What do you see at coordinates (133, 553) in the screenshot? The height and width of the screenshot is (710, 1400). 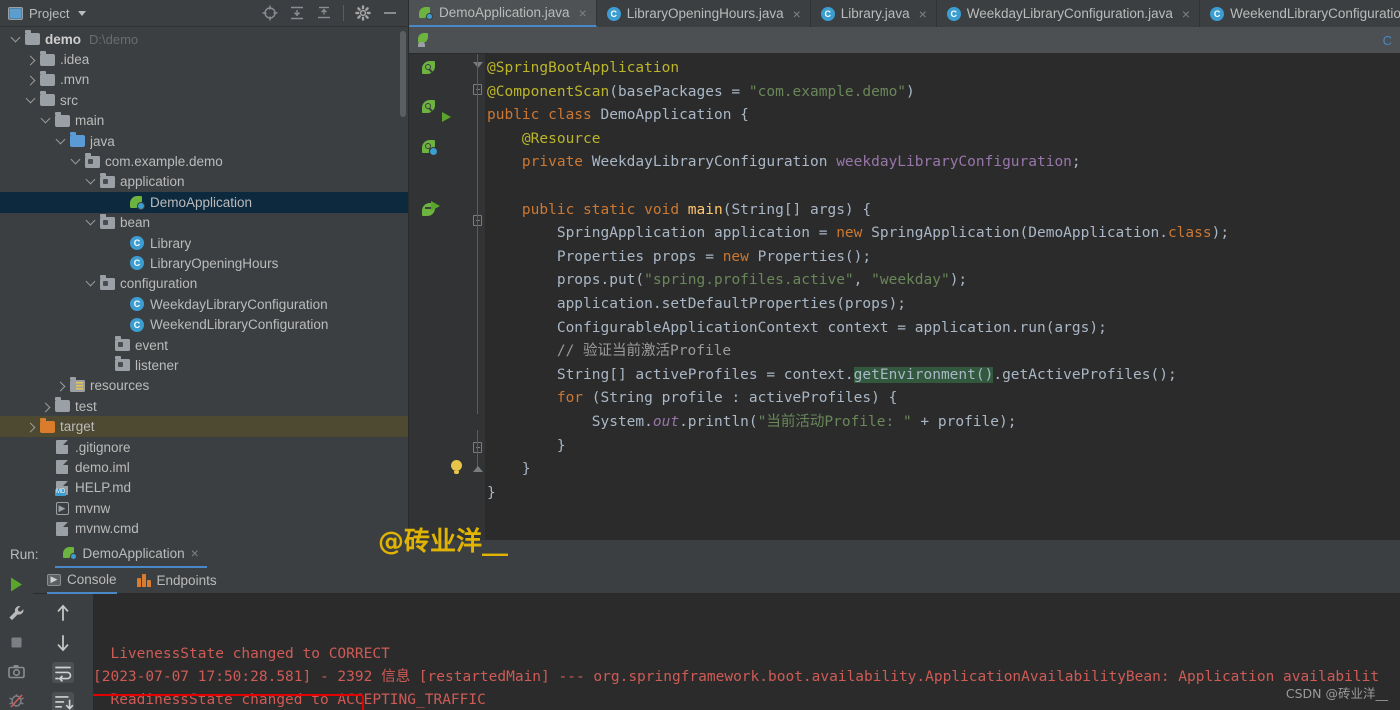 I see `run-config-name: DemoApplication` at bounding box center [133, 553].